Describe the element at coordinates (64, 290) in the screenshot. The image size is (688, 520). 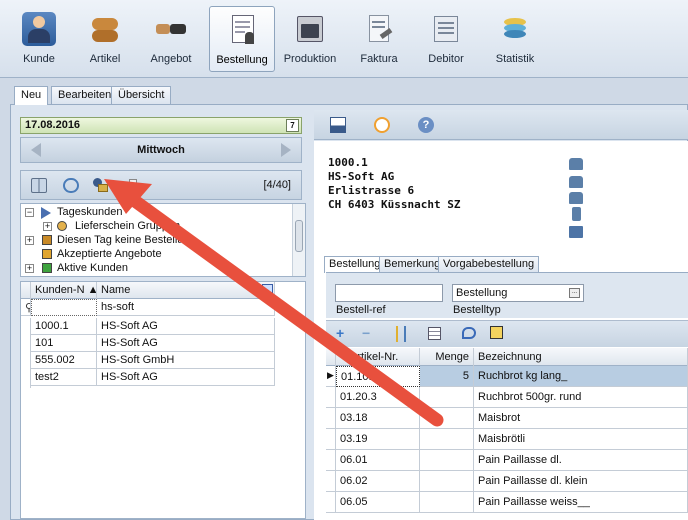
I see `col-kunden-nr: Kunden-N ▲` at that location.